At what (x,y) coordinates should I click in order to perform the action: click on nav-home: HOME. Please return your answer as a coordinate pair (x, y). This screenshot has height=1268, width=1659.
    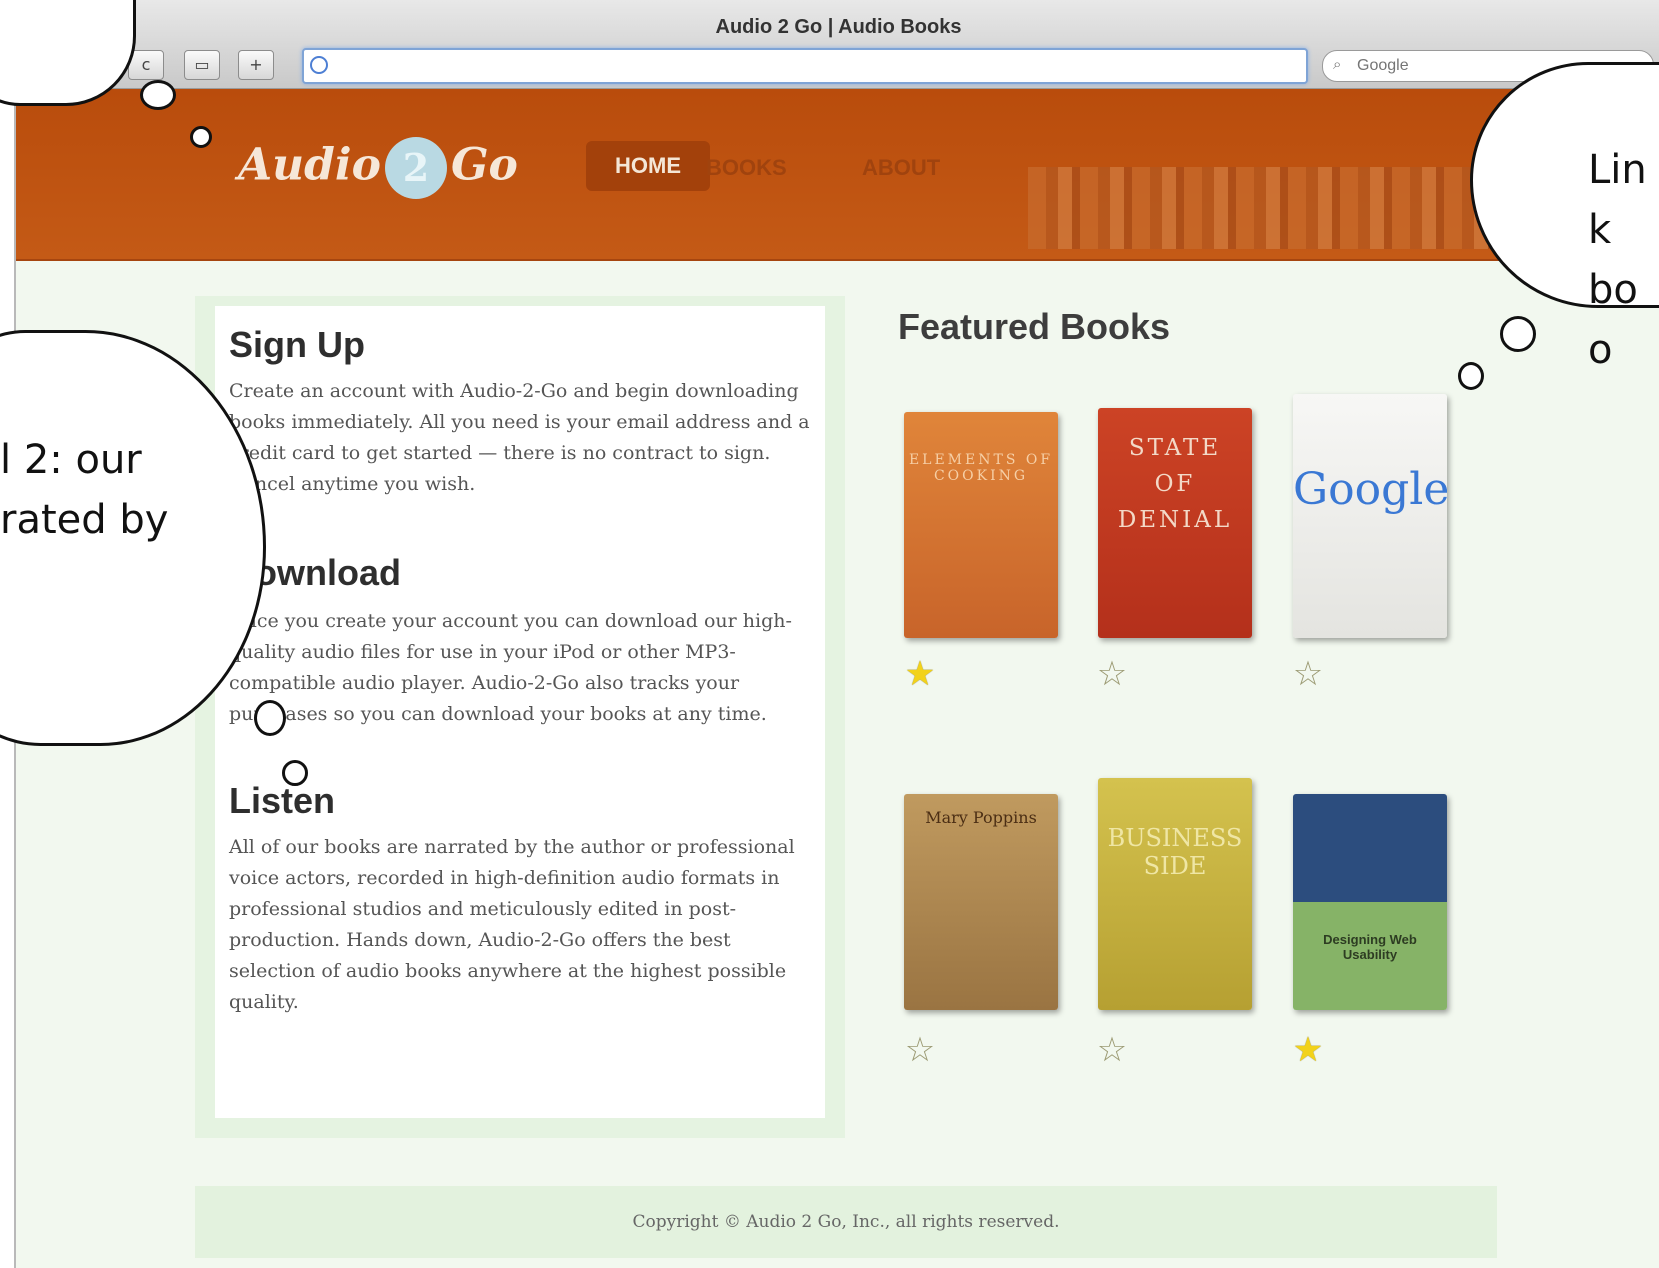
    Looking at the image, I should click on (648, 166).